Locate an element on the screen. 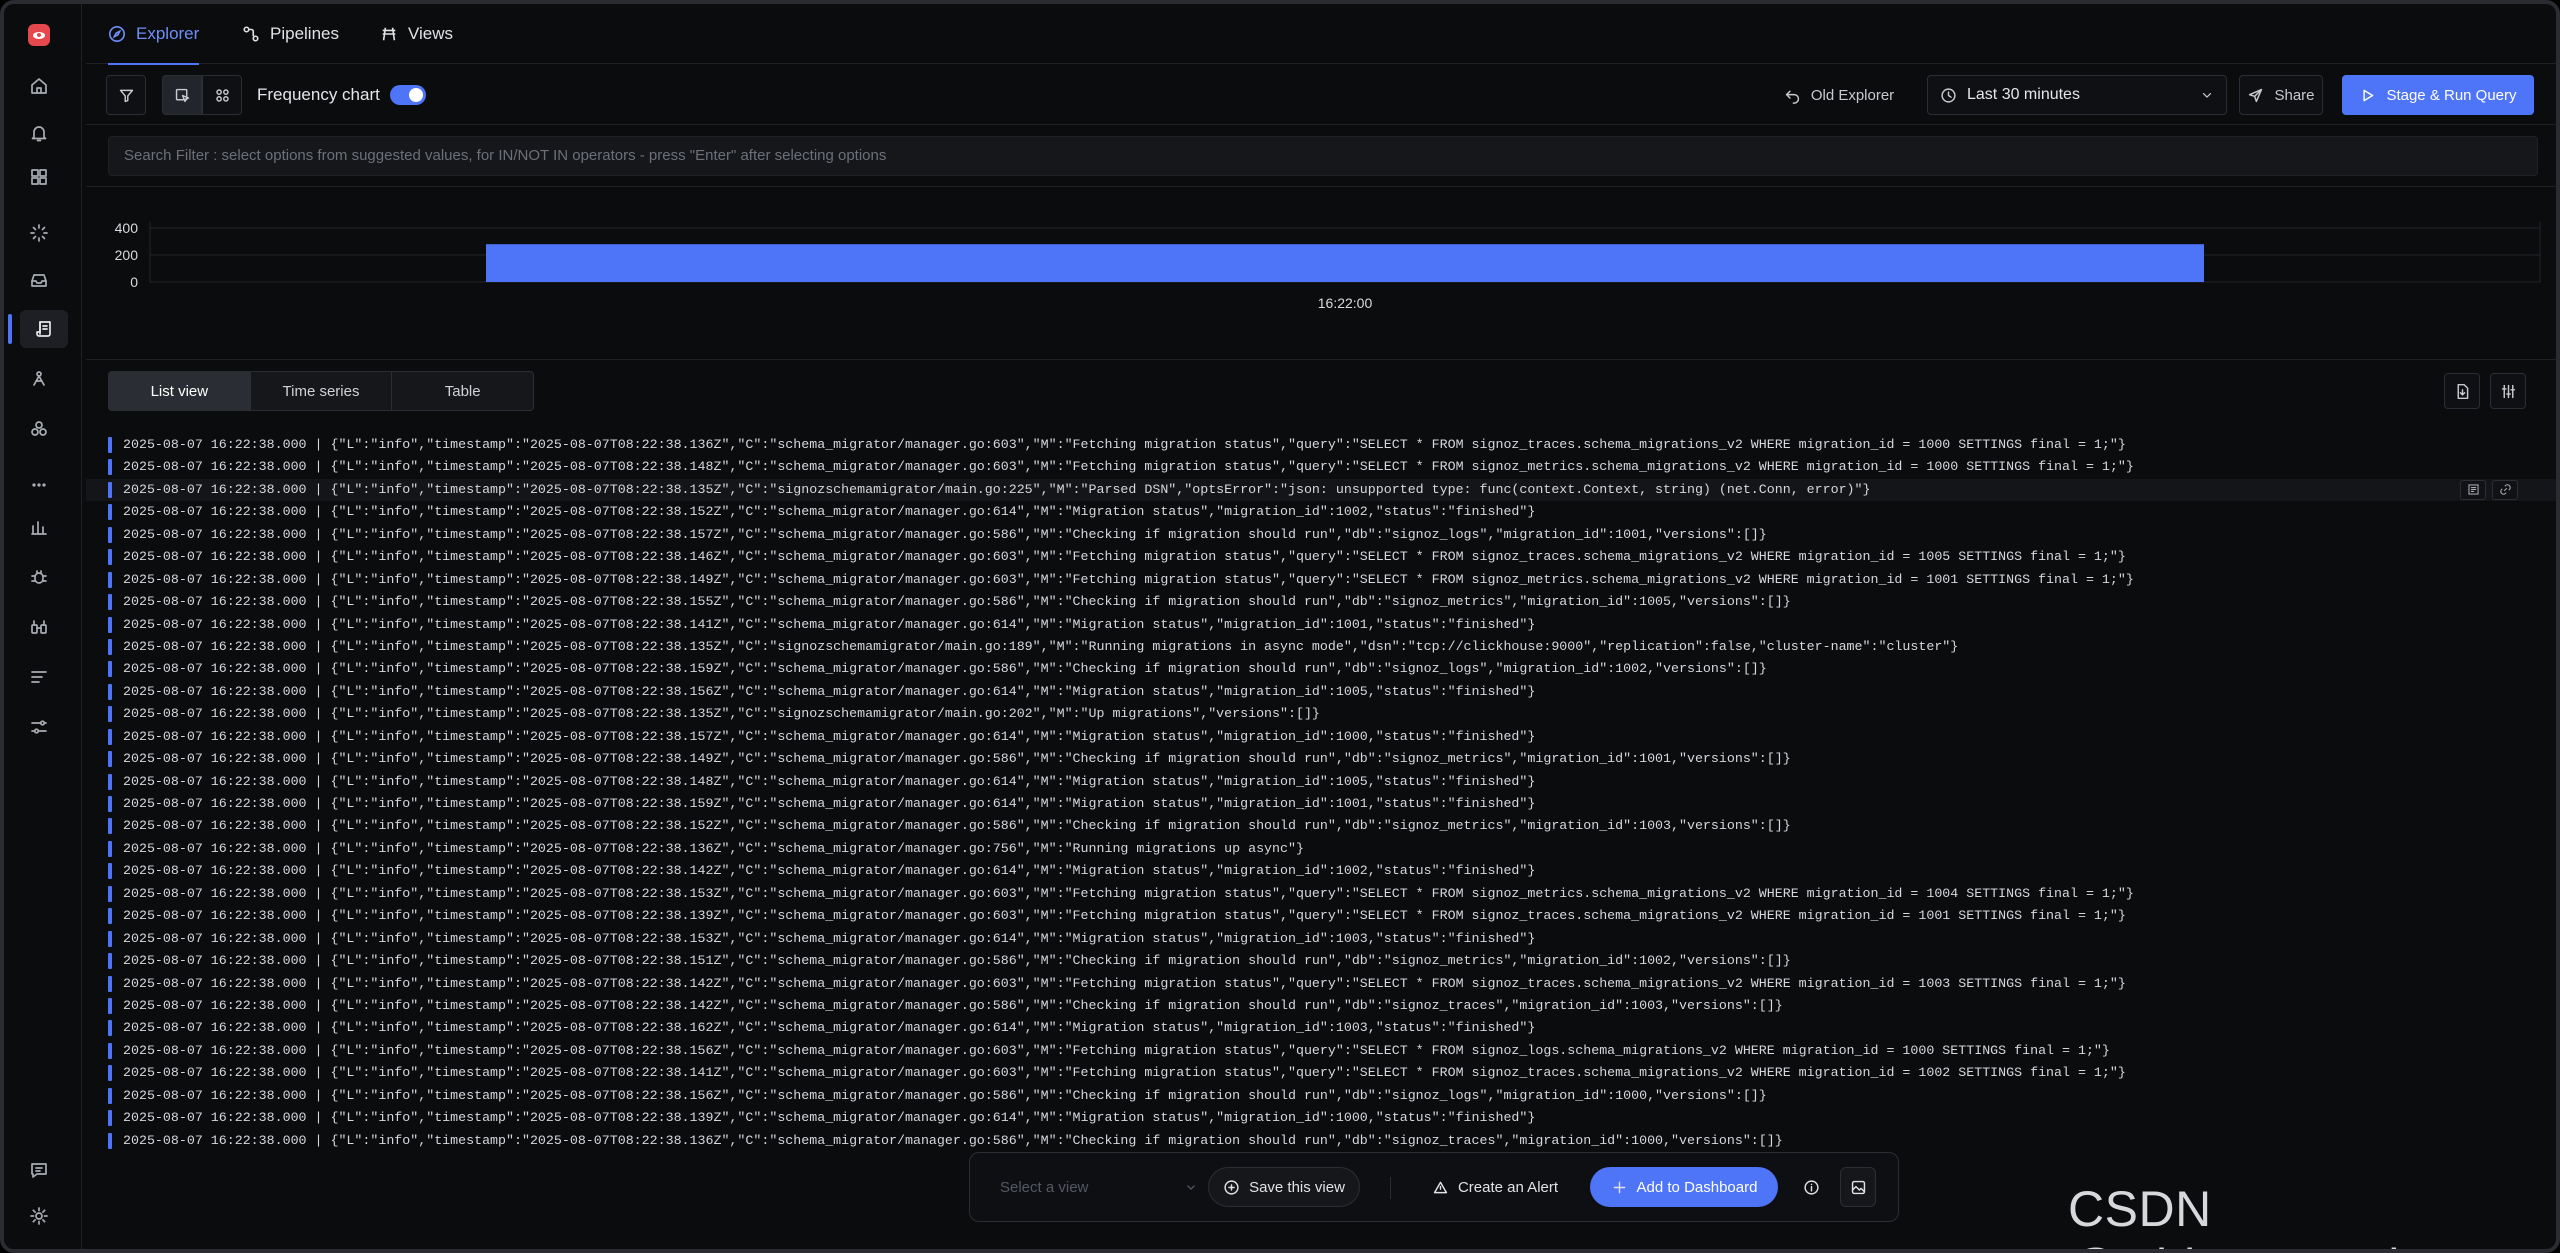 The height and width of the screenshot is (1253, 2560). tab-table: Table is located at coordinates (462, 391).